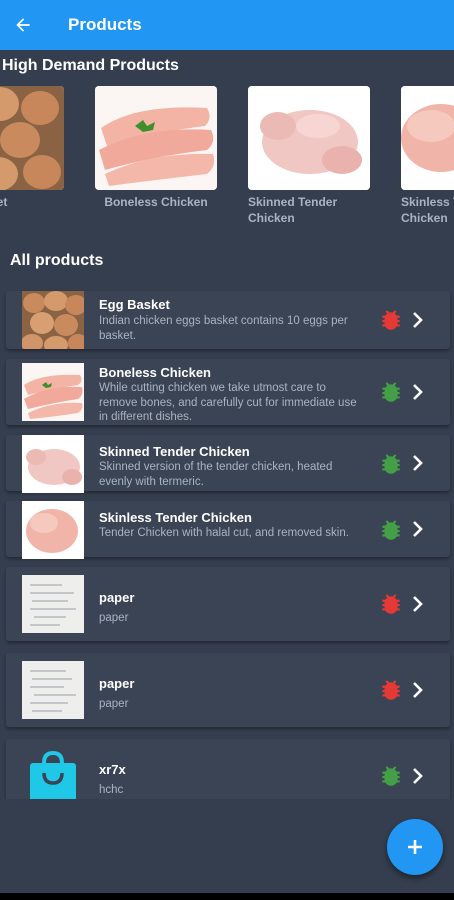 This screenshot has height=900, width=454. I want to click on egg-basket-image, so click(32, 138).